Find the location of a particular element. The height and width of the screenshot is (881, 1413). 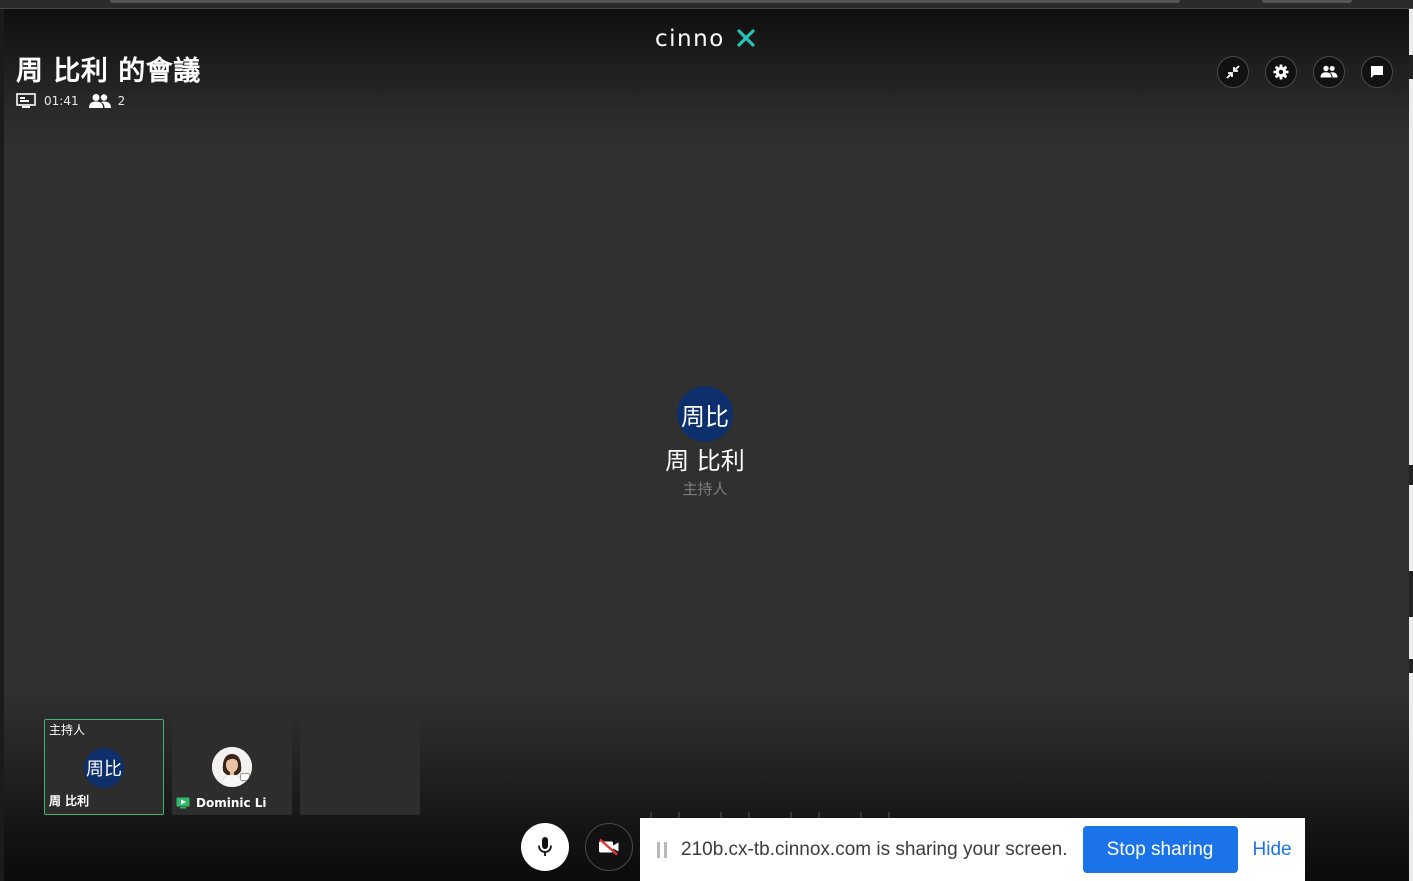

meeting-duration: 01:41 is located at coordinates (61, 101).